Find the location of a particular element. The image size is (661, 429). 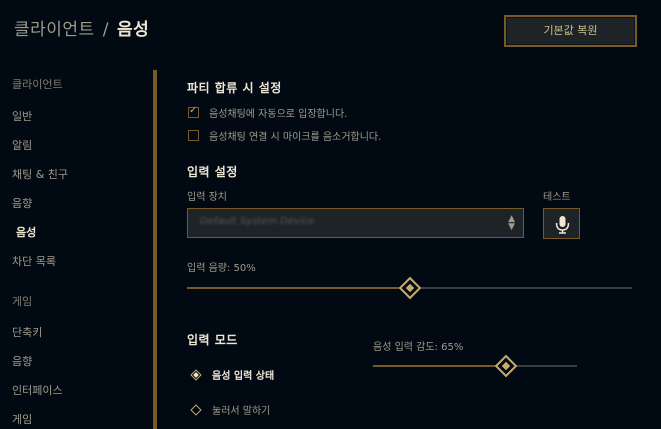

input-device-label: 입력 장치 is located at coordinates (207, 197).